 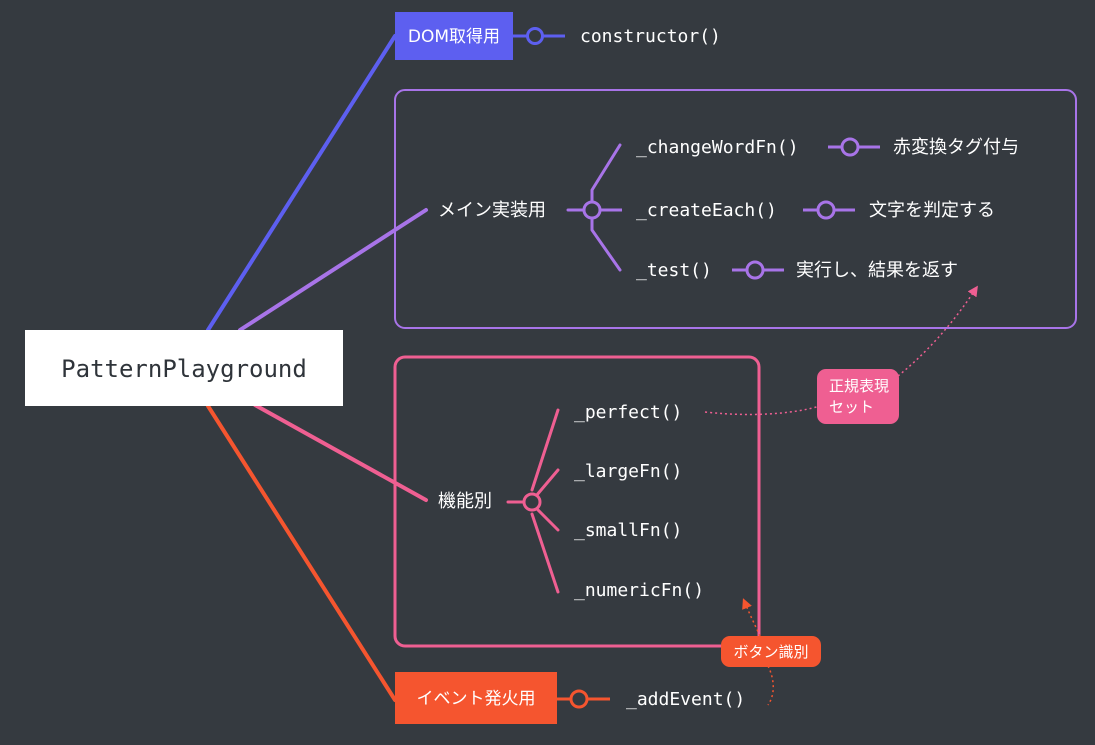 What do you see at coordinates (937, 331) in the screenshot?
I see `regex-callout-arrow` at bounding box center [937, 331].